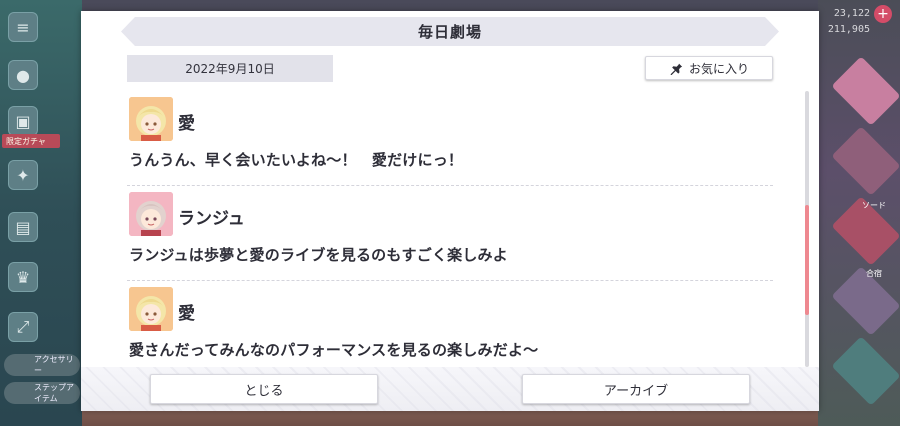 This screenshot has height=426, width=900. Describe the element at coordinates (41, 213) in the screenshot. I see `left-menu-panel: ≡ ● ▣ 限定ガチャ ✦ ▤ ♛ ⤢ アクセサリー ステップアイテム` at that location.